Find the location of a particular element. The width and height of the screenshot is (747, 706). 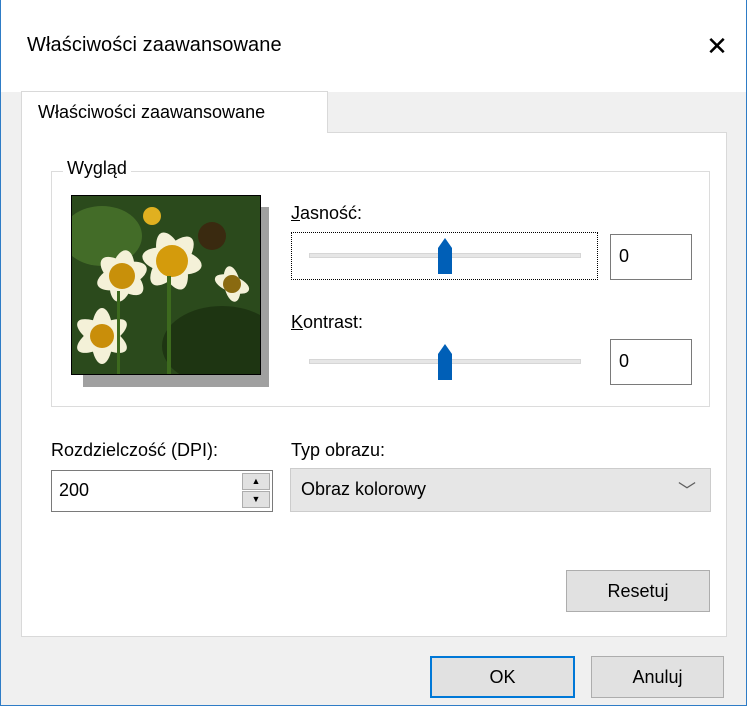

resolution-spinbox: 200 ▲ ▼ is located at coordinates (162, 491).